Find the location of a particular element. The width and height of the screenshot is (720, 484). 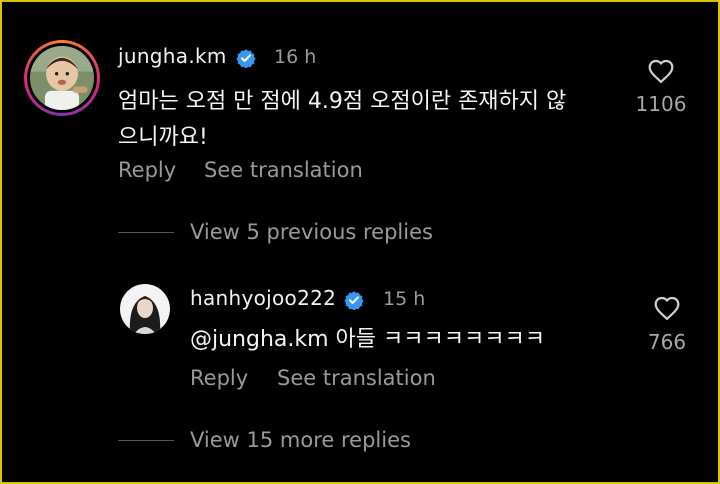

reply-button: Reply is located at coordinates (219, 378).